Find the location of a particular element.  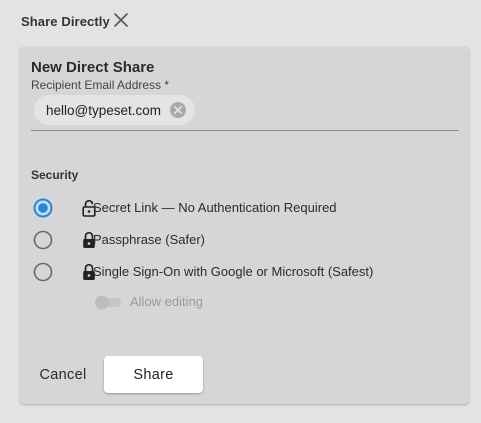

security-label: Security is located at coordinates (55, 175).